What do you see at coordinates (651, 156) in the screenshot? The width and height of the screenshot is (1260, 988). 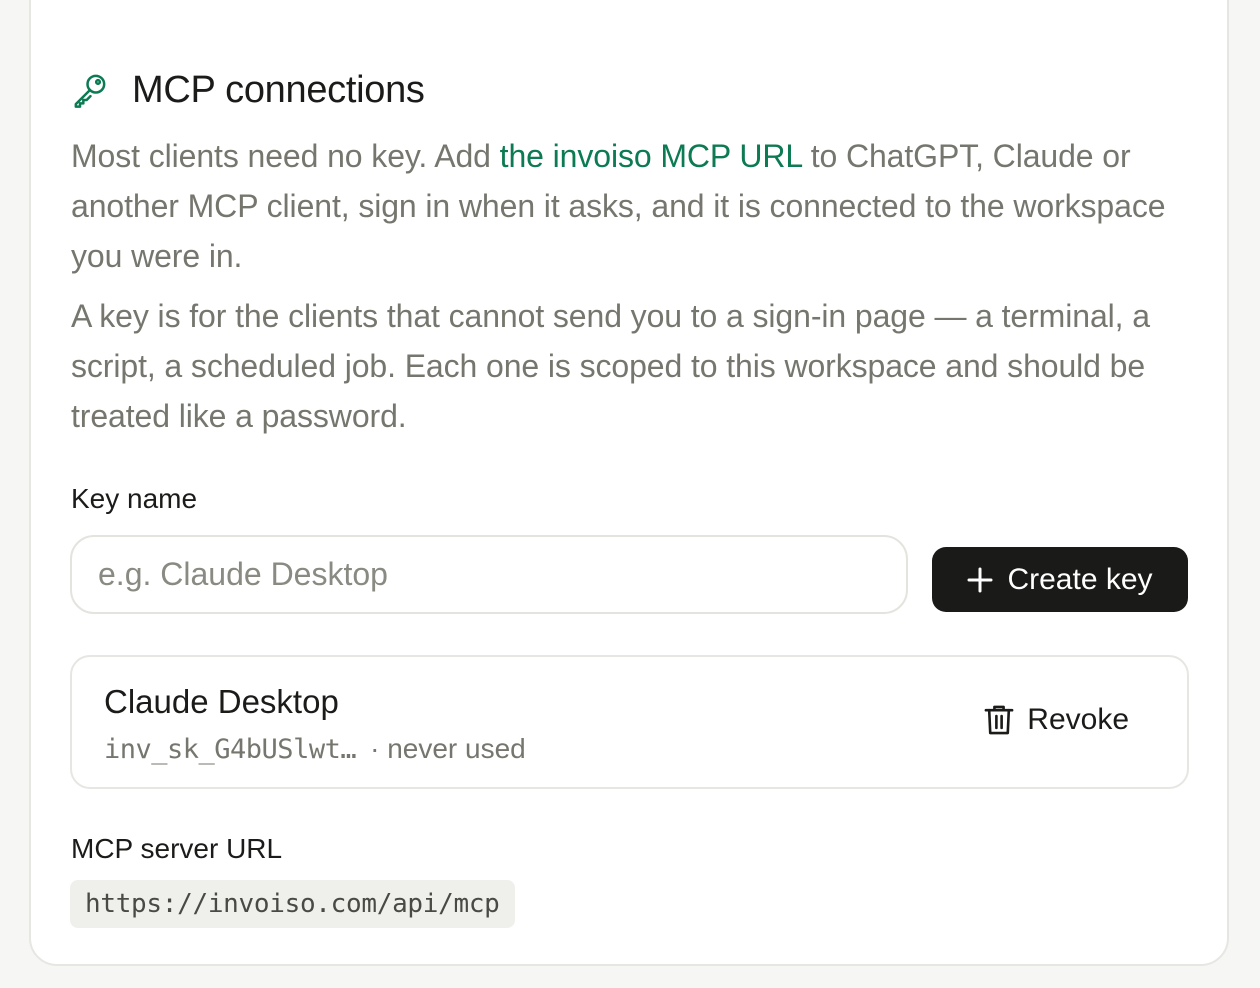 I see `mcp-url-link: the invoiso MCP URL` at bounding box center [651, 156].